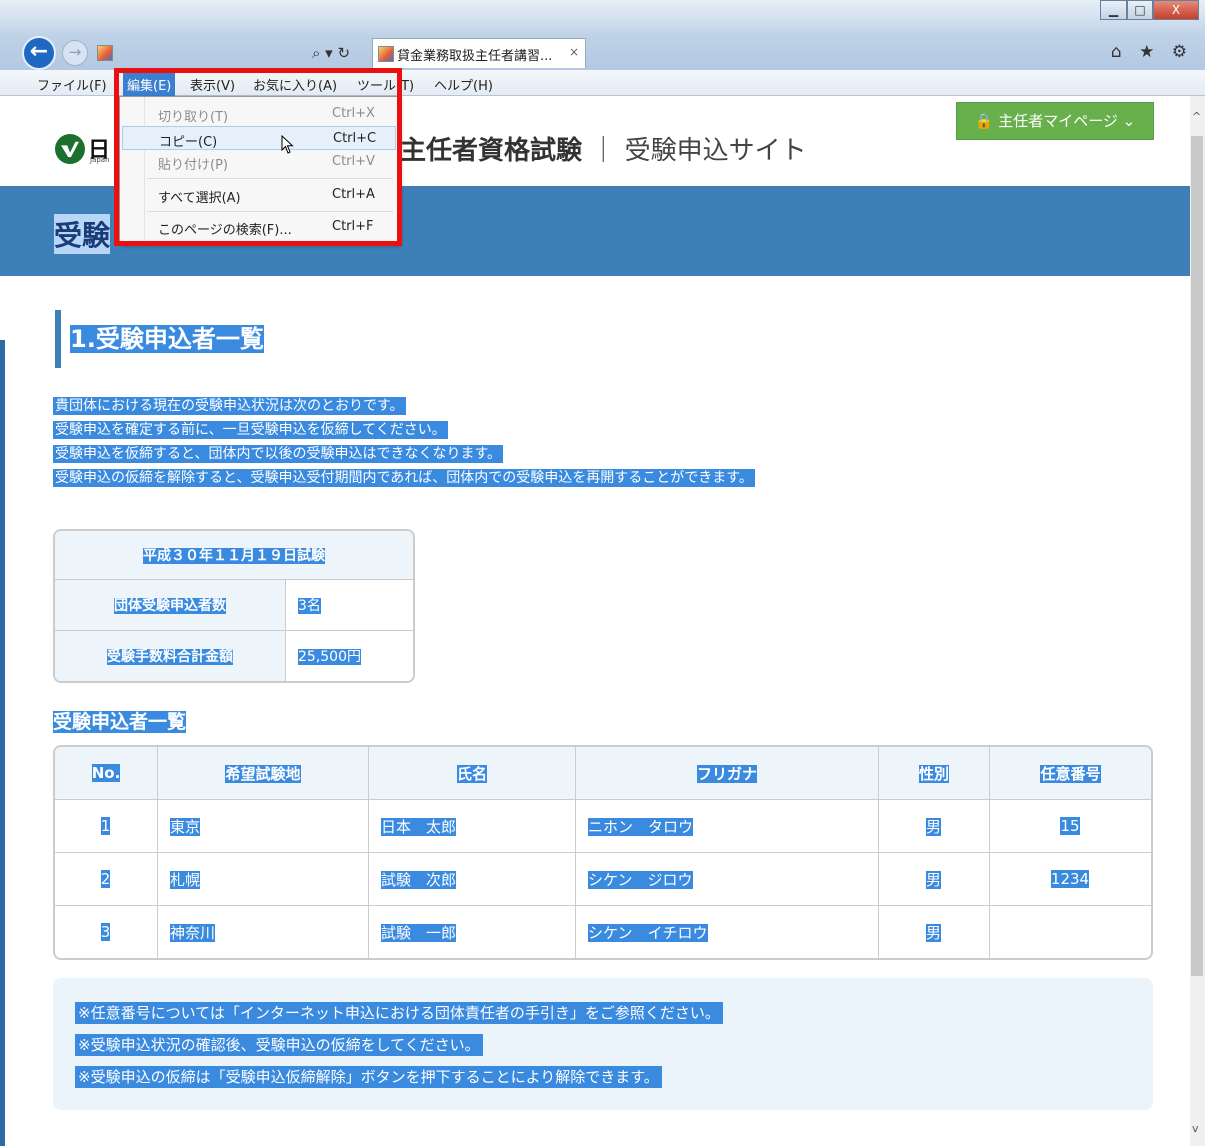 This screenshot has width=1205, height=1146. What do you see at coordinates (472, 931) in the screenshot?
I see `cell: 試験 一郎` at bounding box center [472, 931].